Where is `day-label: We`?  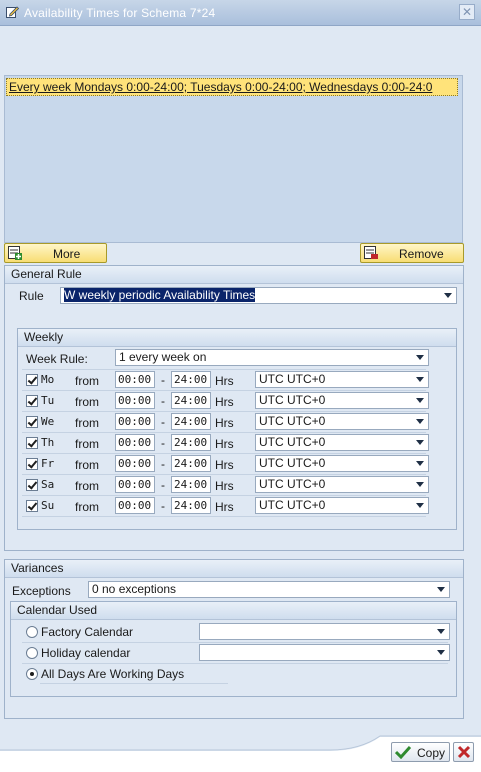 day-label: We is located at coordinates (48, 421).